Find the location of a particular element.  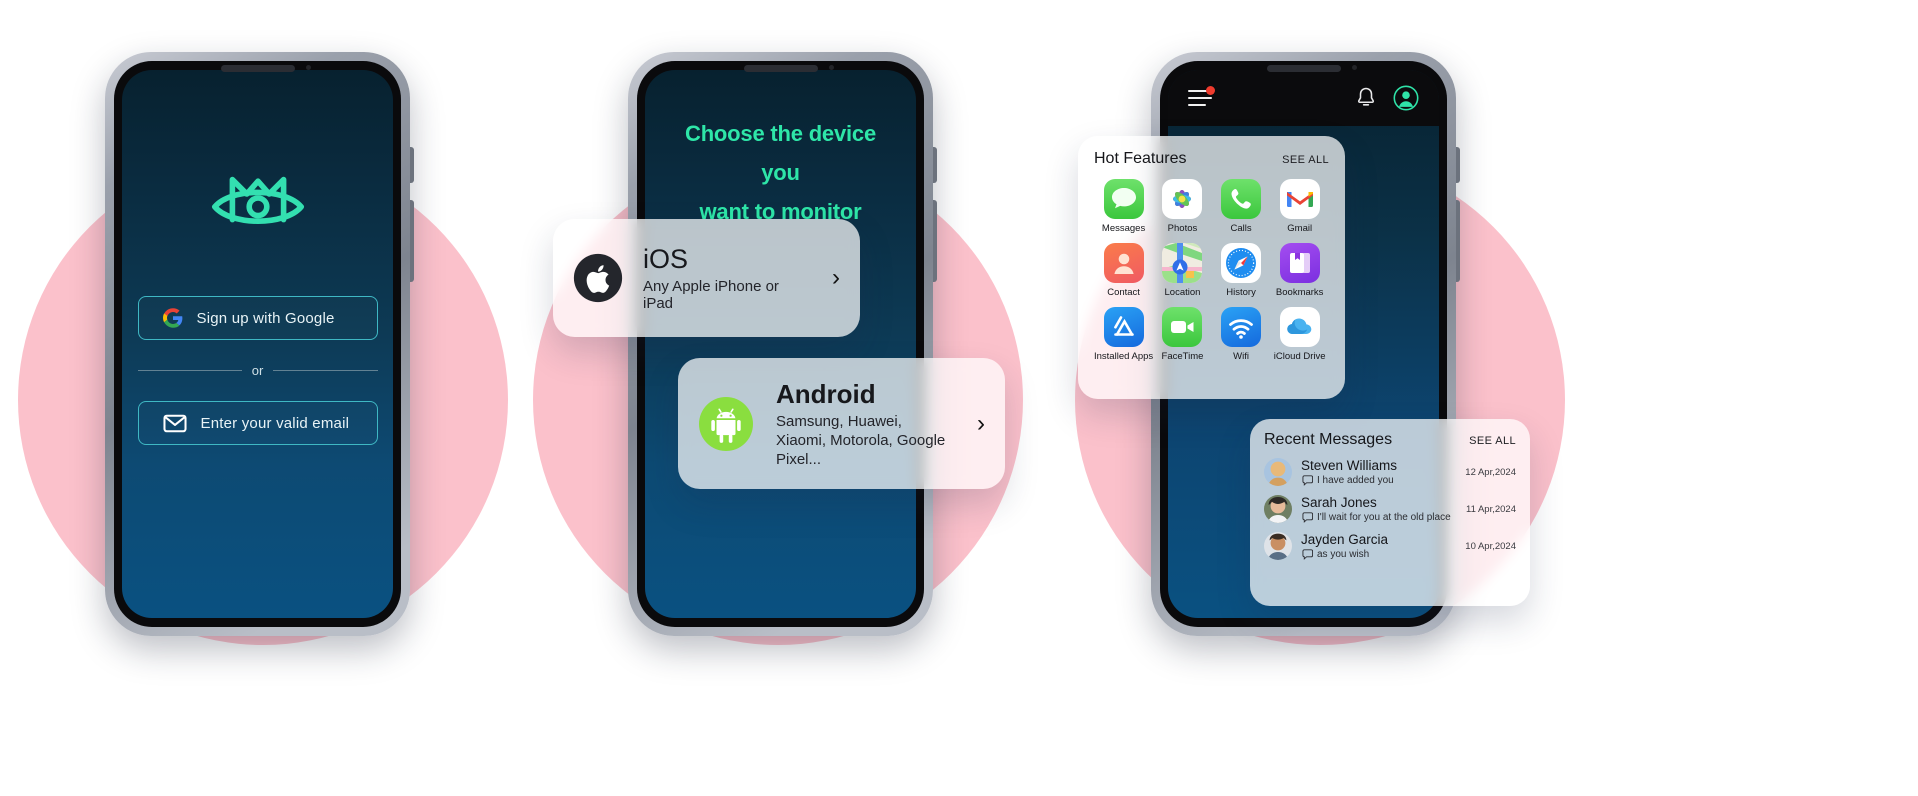

app-tile-installed-apps: Installed Apps is located at coordinates (1123, 334).